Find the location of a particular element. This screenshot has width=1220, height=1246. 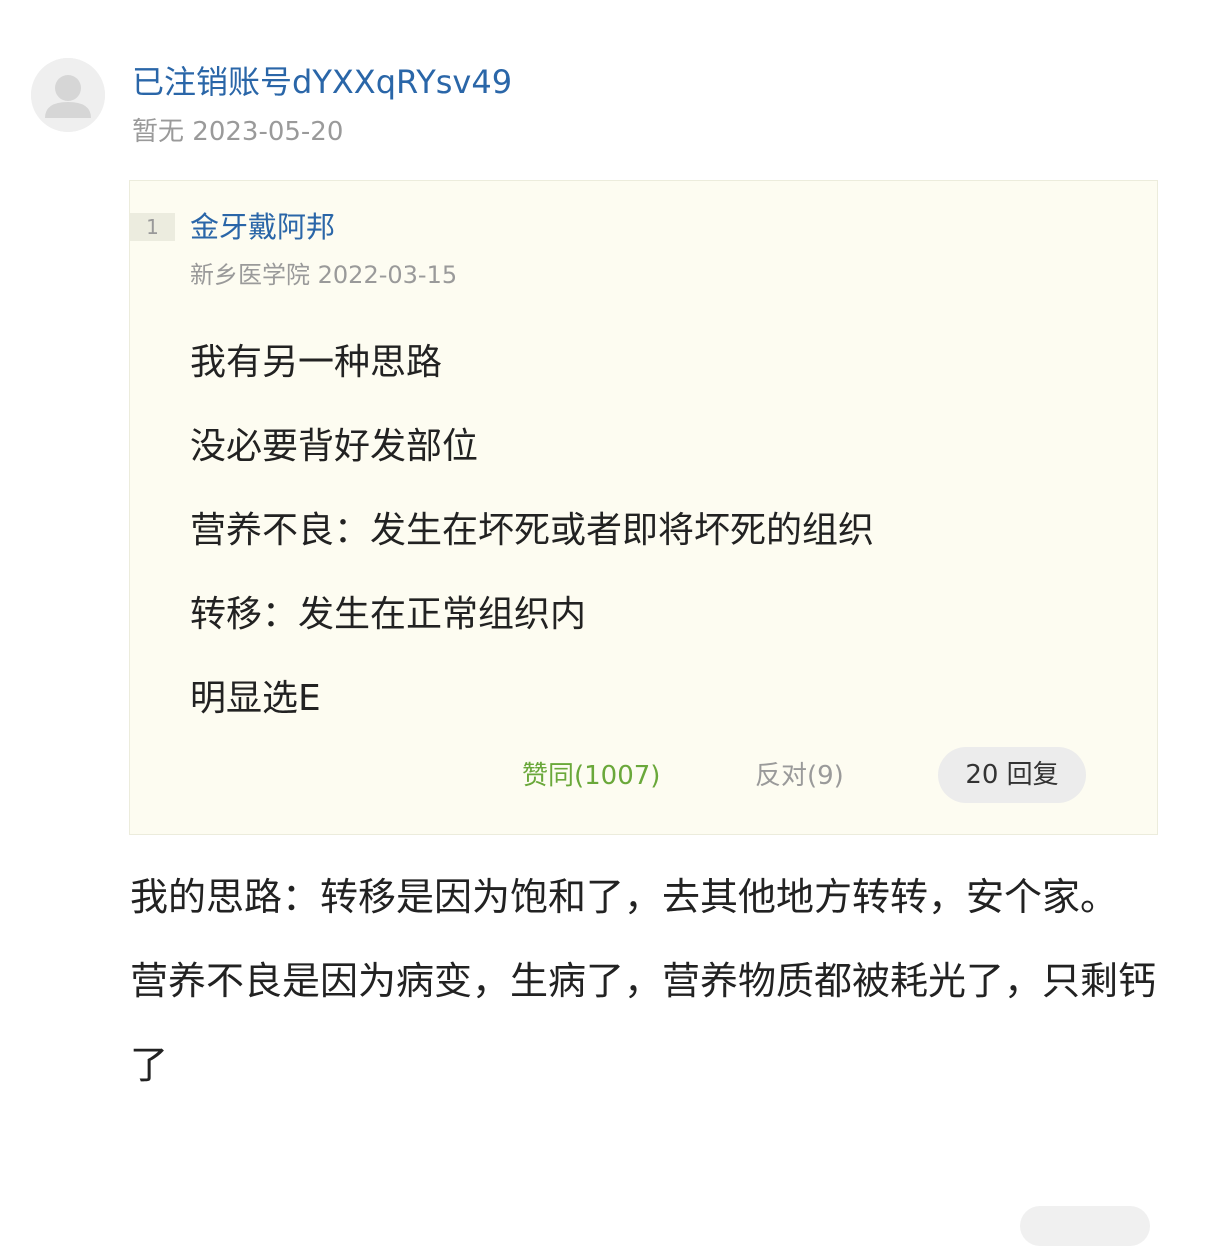

quoted-line: 营养不良：发生在坏死或者即将坏死的组织 is located at coordinates (532, 530).